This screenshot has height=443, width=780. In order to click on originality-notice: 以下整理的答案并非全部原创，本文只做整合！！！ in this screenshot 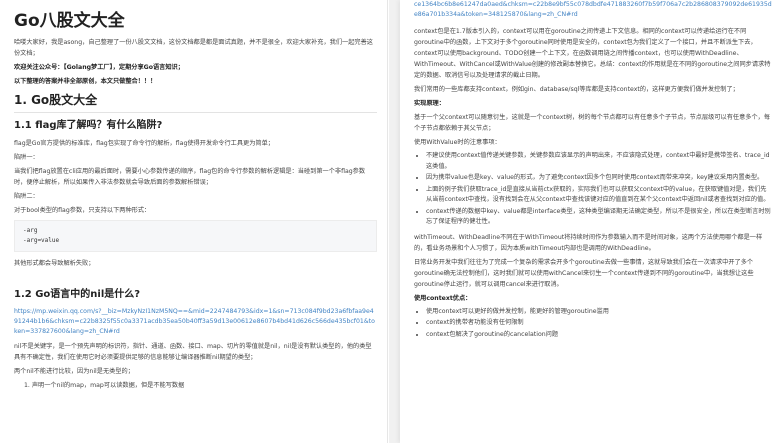, I will do `click(85, 81)`.